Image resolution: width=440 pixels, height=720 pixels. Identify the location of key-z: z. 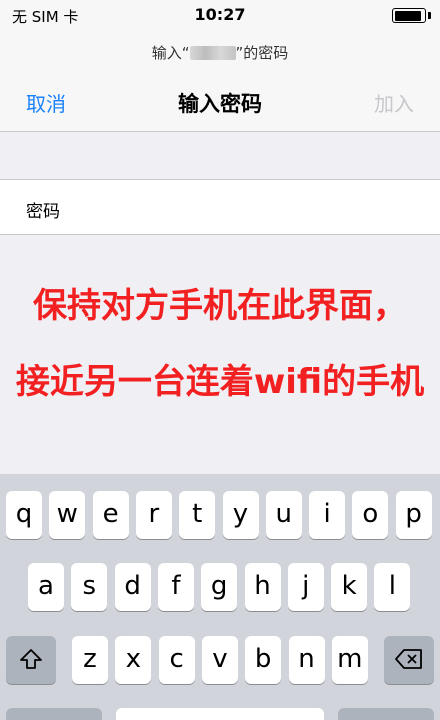
(90, 660).